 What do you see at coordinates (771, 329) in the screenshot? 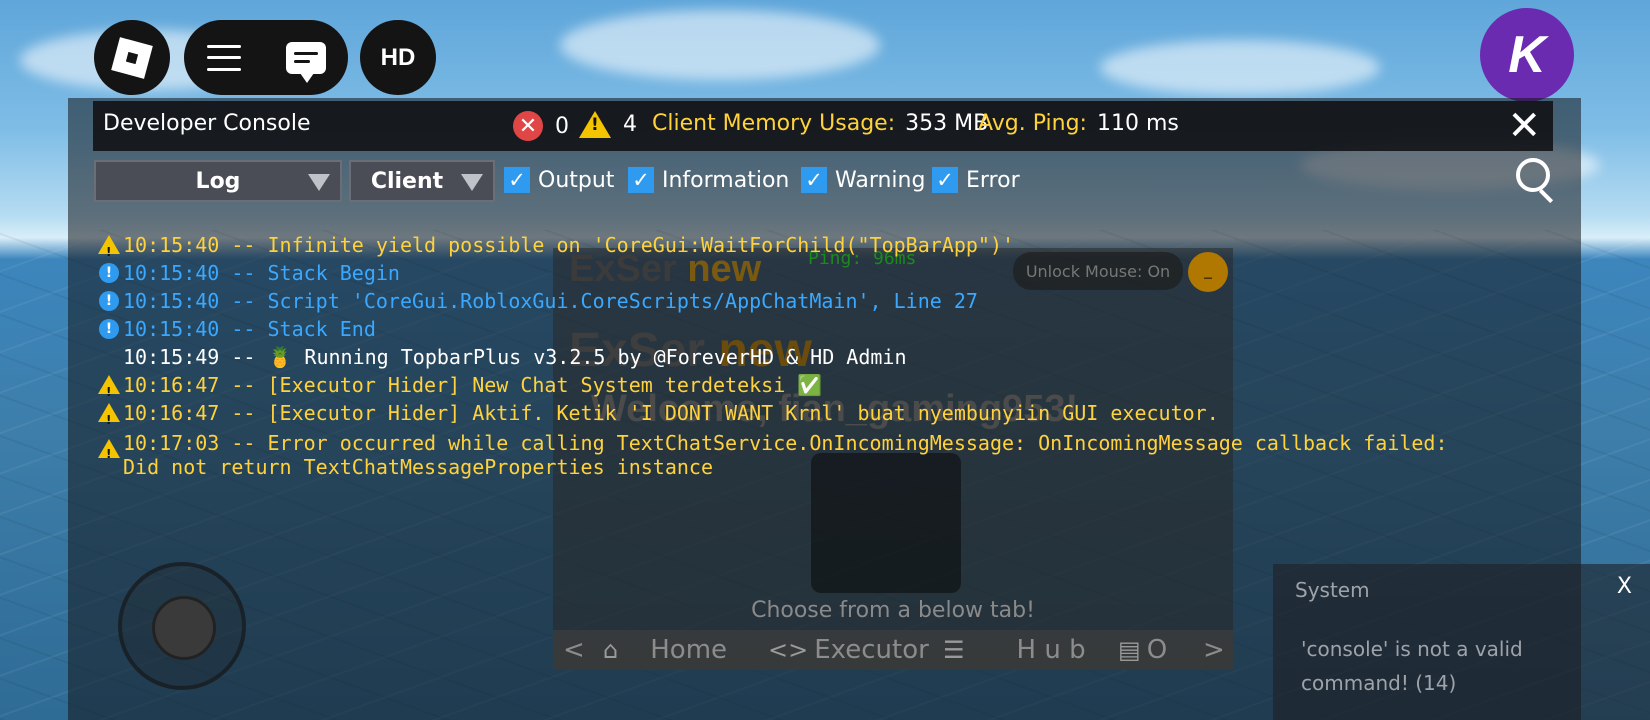
I see `log-entry: ! 10:15:40 -- Stack End` at bounding box center [771, 329].